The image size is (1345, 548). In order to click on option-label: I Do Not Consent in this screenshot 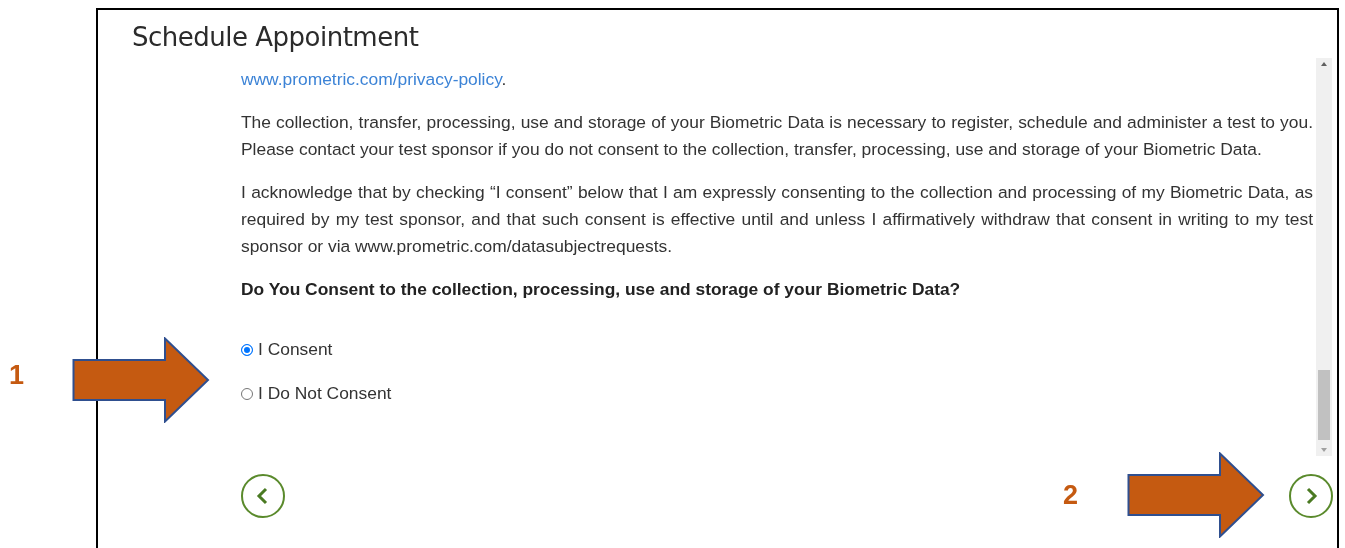, I will do `click(325, 393)`.